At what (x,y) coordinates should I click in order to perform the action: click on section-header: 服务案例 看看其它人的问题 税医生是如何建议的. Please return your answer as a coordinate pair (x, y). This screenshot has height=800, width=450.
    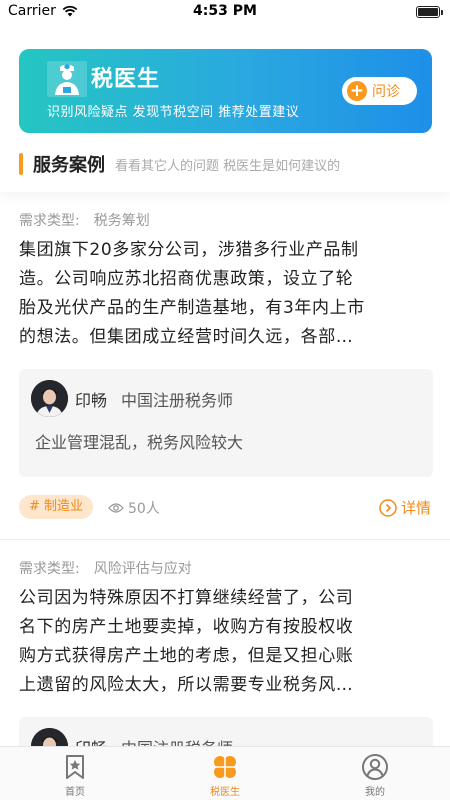
    Looking at the image, I should click on (179, 164).